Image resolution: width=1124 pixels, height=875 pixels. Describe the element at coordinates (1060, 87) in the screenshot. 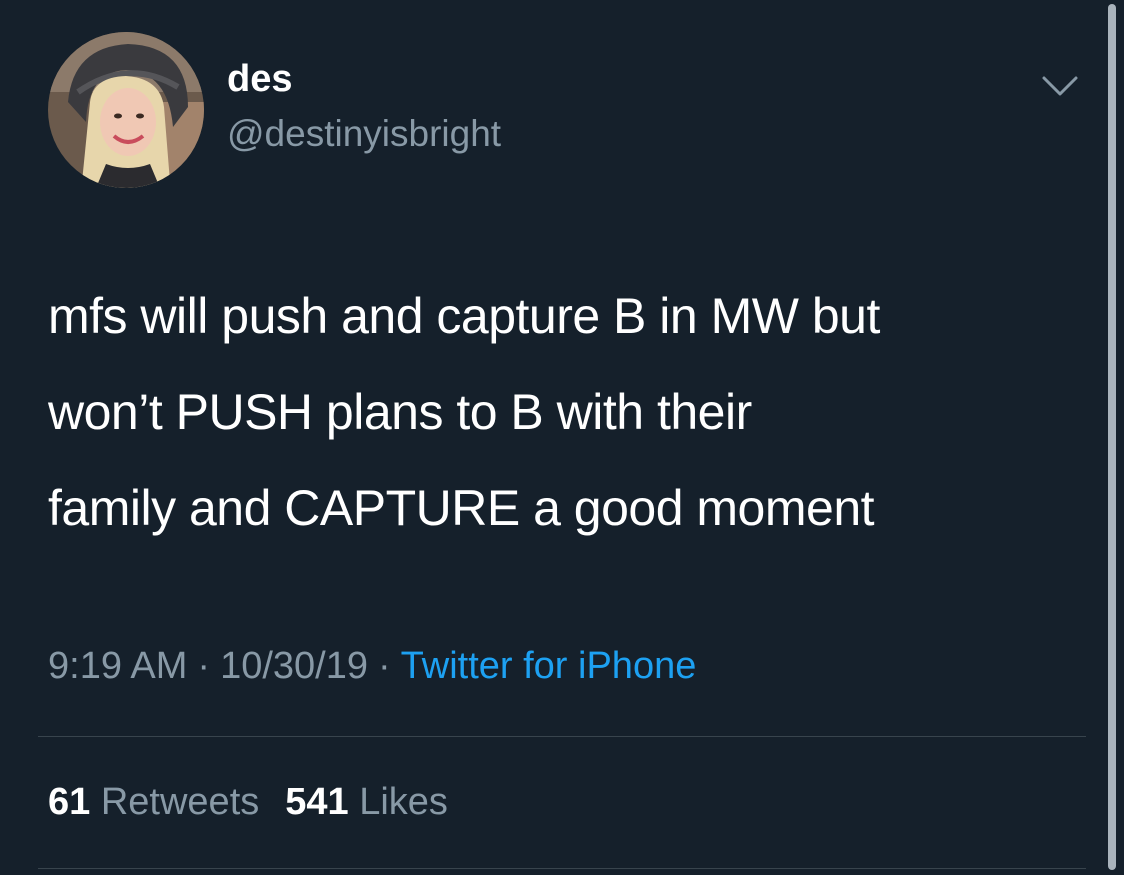

I see `chevron-down-icon` at that location.